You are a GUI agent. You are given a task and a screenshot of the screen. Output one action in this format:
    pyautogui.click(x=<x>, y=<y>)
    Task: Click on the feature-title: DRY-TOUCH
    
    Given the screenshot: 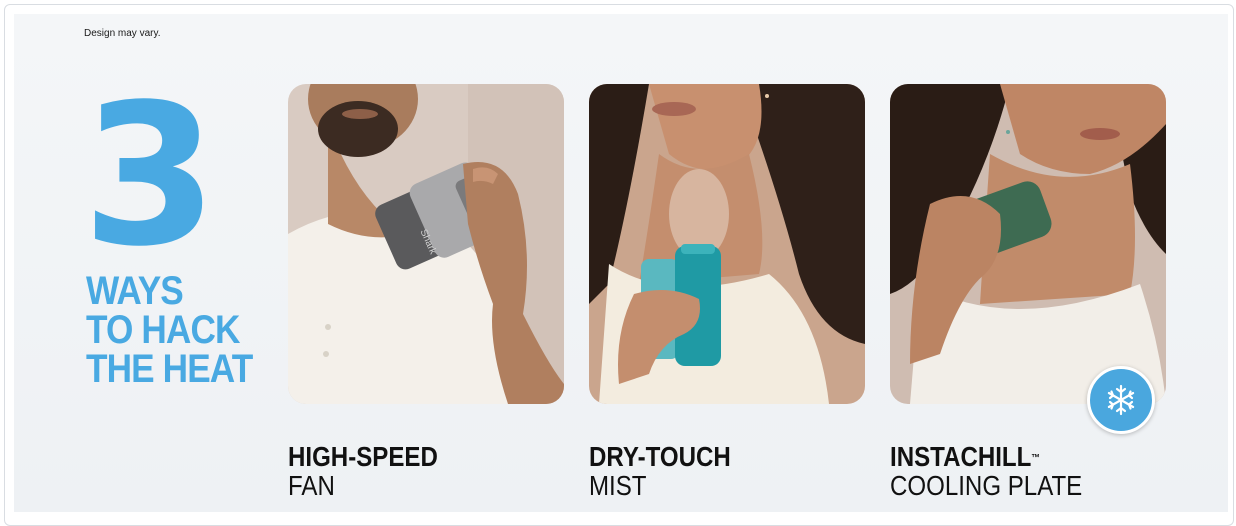 What is the action you would take?
    pyautogui.click(x=660, y=456)
    